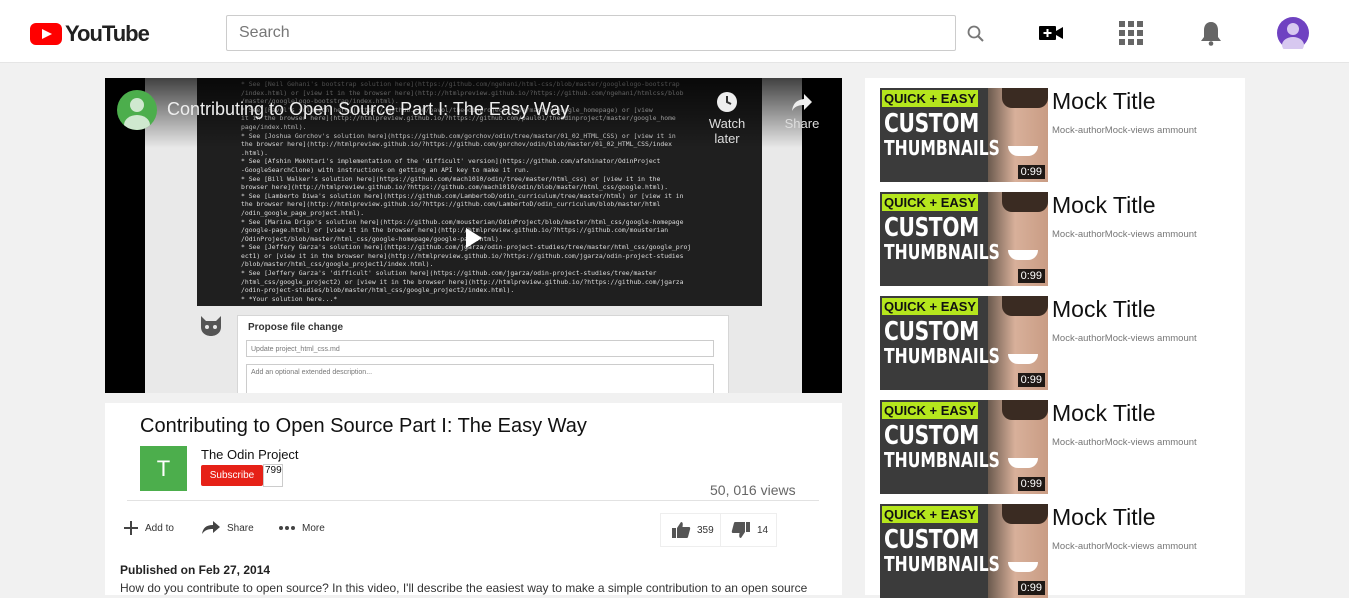  Describe the element at coordinates (46, 34) in the screenshot. I see `youtube-logo-icon` at that location.